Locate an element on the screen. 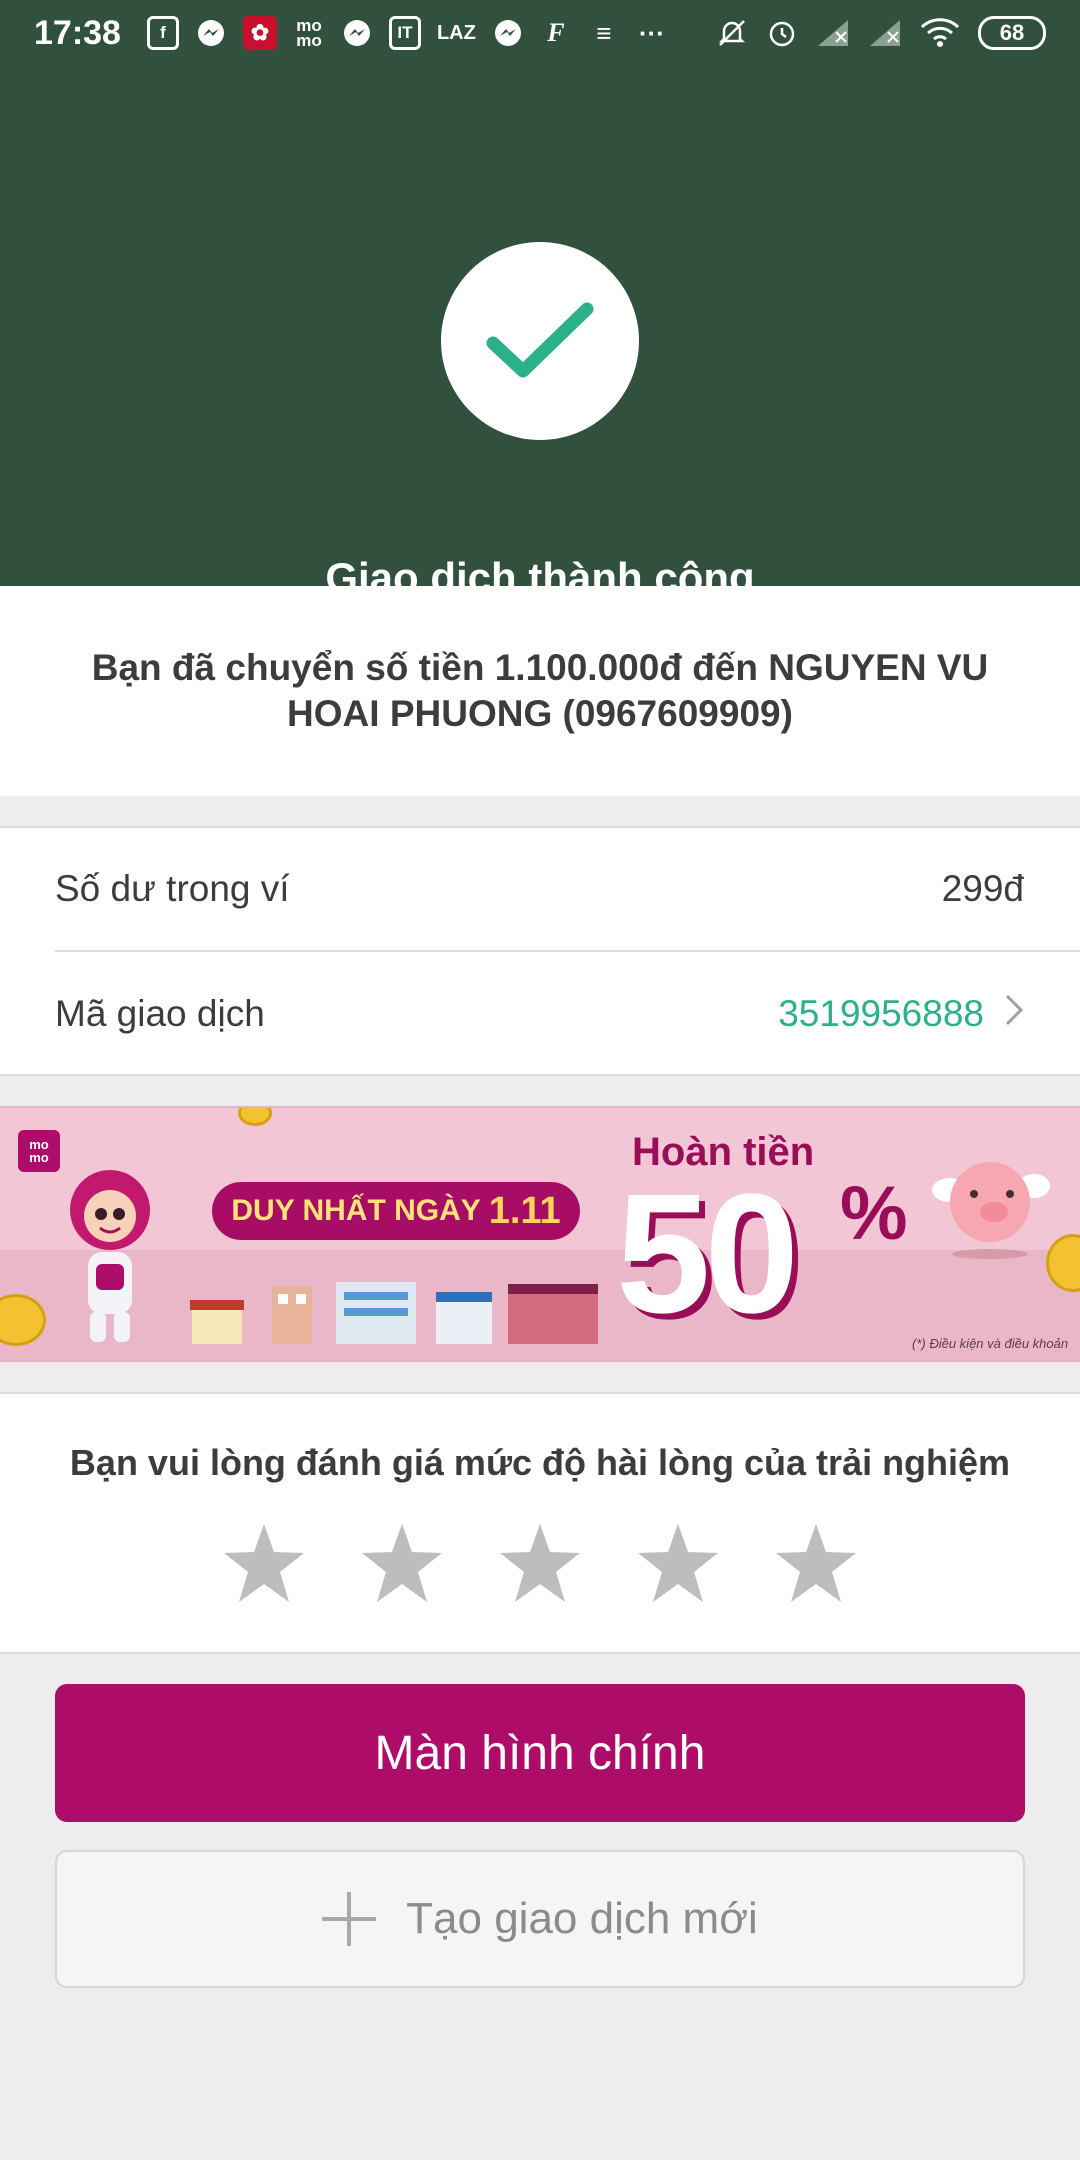  transaction-id-label: Mã giao dịch is located at coordinates (160, 1013).